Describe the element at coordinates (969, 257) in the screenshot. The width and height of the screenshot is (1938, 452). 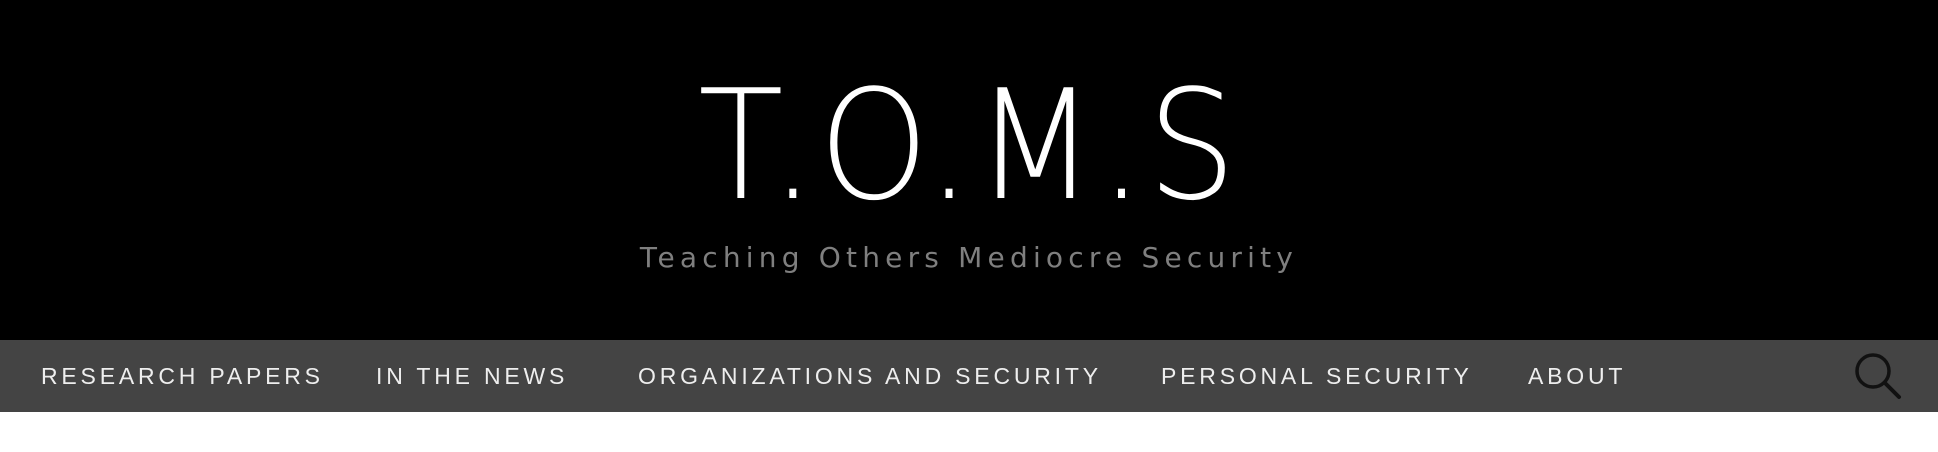
I see `site-tagline: Teaching Others Mediocre Security` at that location.